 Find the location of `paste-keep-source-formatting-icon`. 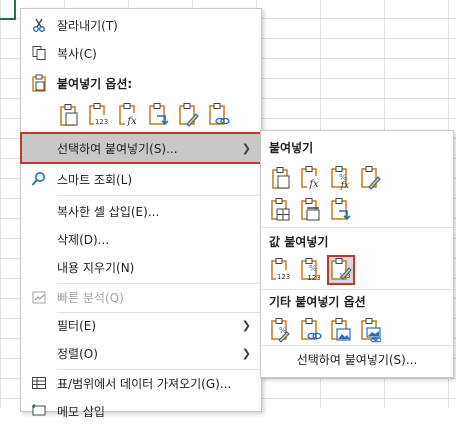

paste-keep-source-formatting-icon is located at coordinates (371, 178).